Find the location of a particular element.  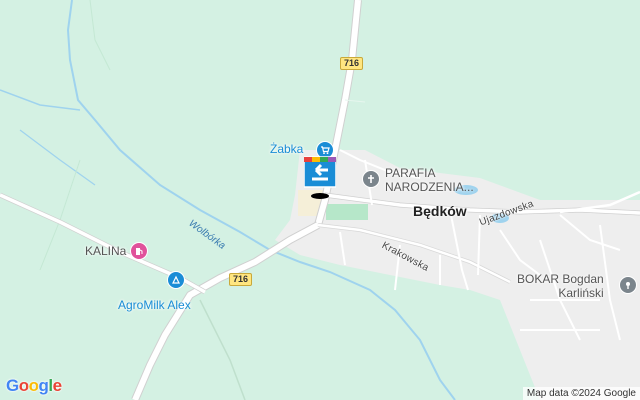

google-logo-letter: G is located at coordinates (12, 385).